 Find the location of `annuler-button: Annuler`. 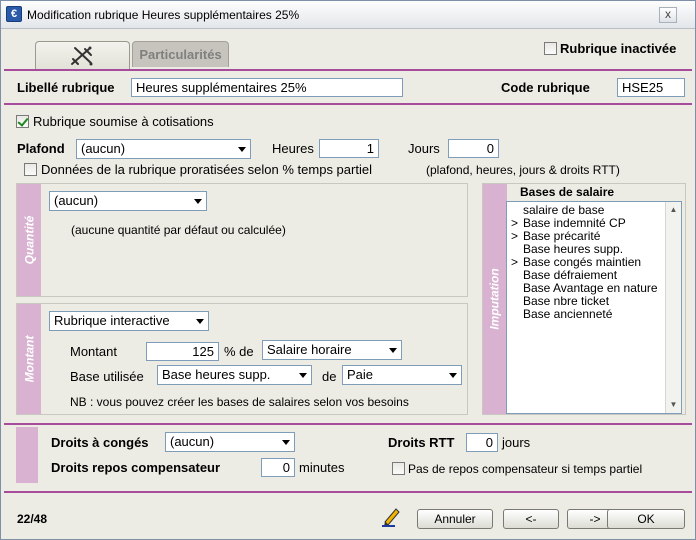

annuler-button: Annuler is located at coordinates (455, 519).